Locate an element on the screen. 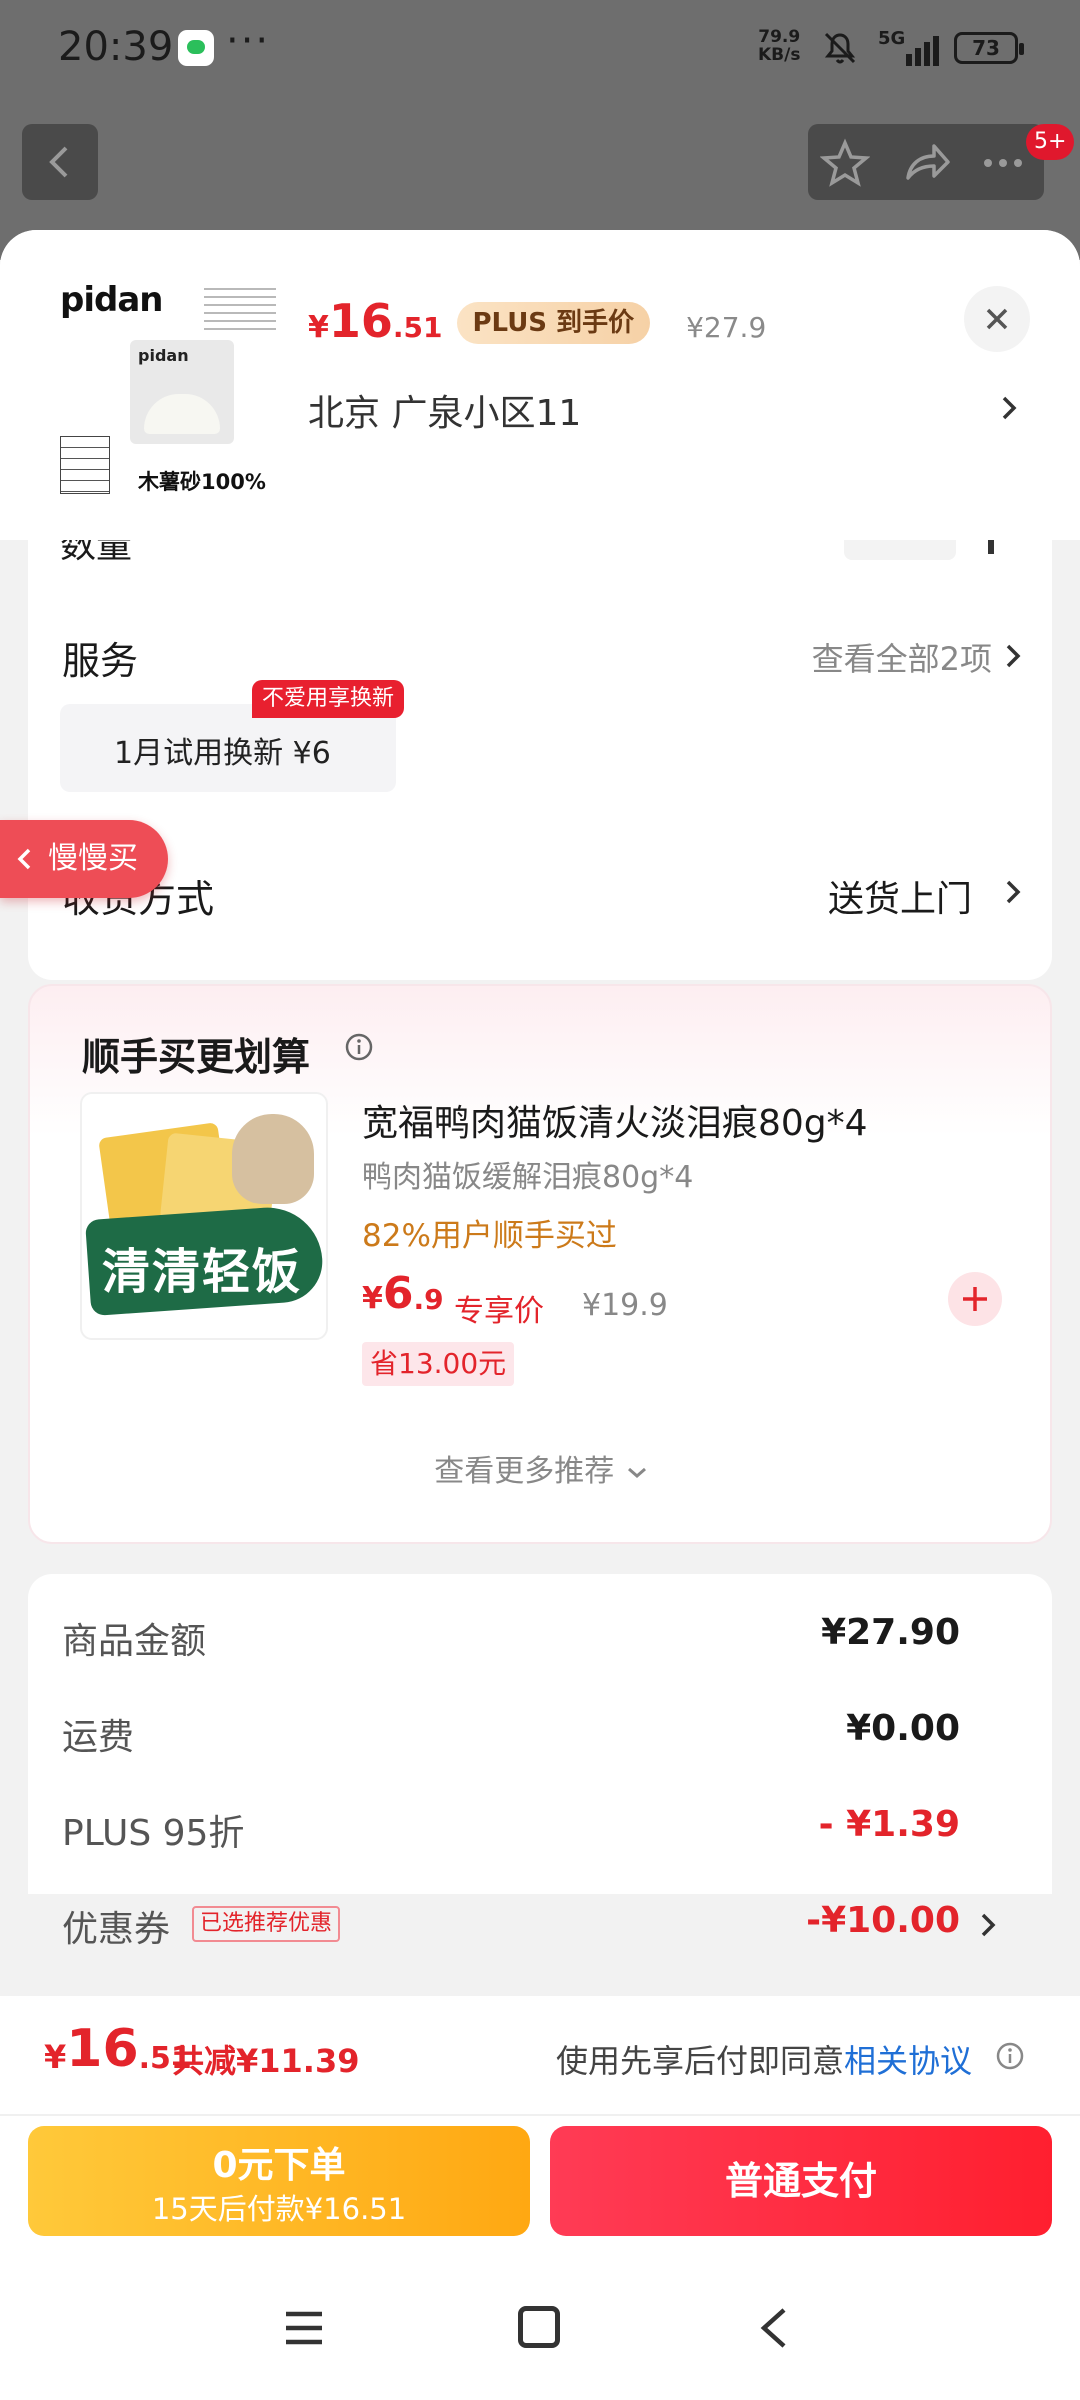 The width and height of the screenshot is (1080, 2400). summary-value: -¥10.00 is located at coordinates (883, 1920).